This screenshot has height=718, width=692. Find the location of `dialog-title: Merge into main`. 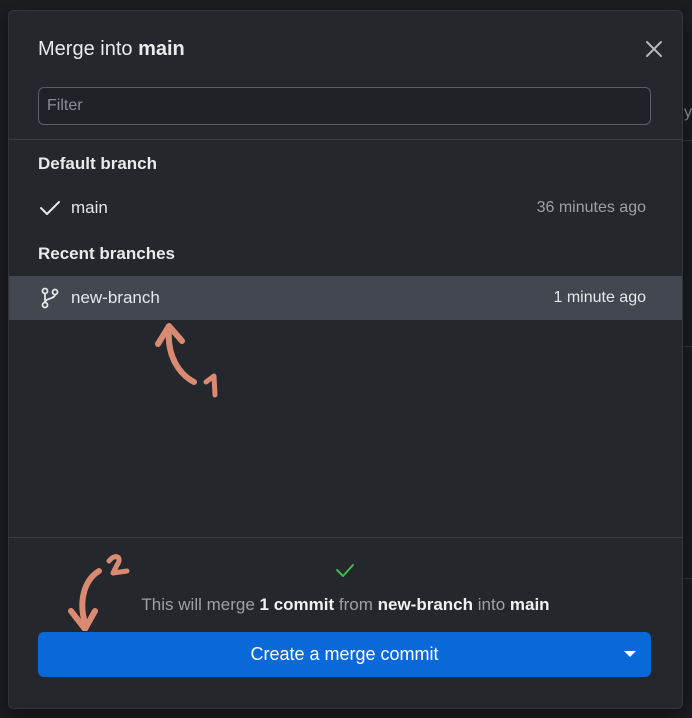

dialog-title: Merge into main is located at coordinates (111, 49).